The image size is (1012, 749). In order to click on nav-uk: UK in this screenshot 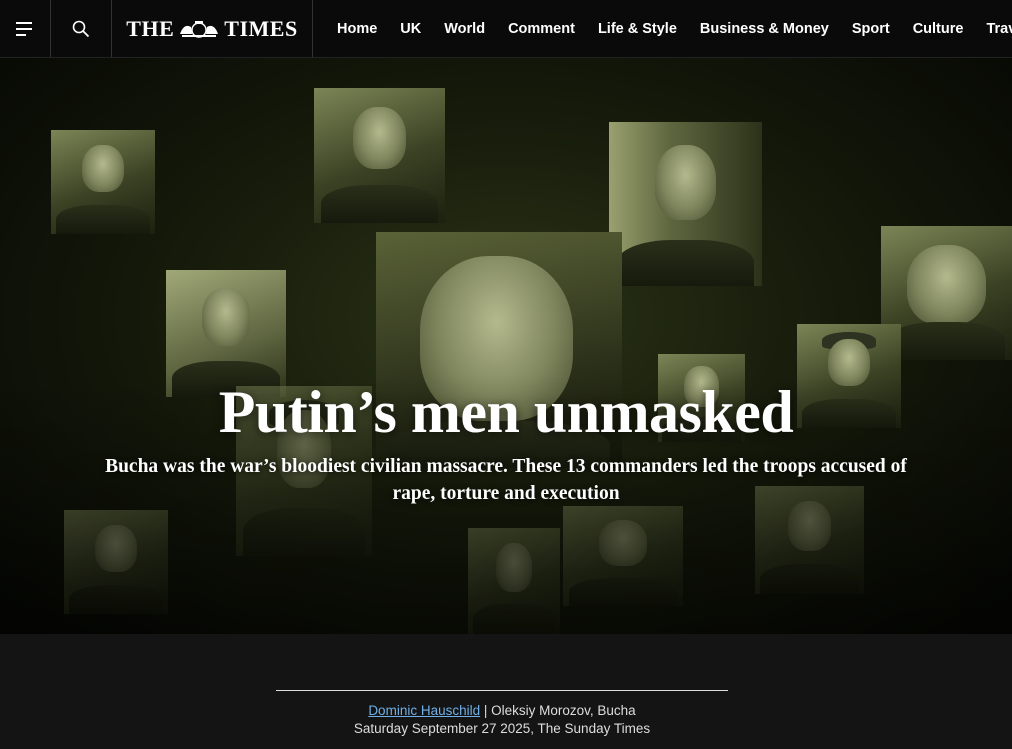, I will do `click(410, 29)`.